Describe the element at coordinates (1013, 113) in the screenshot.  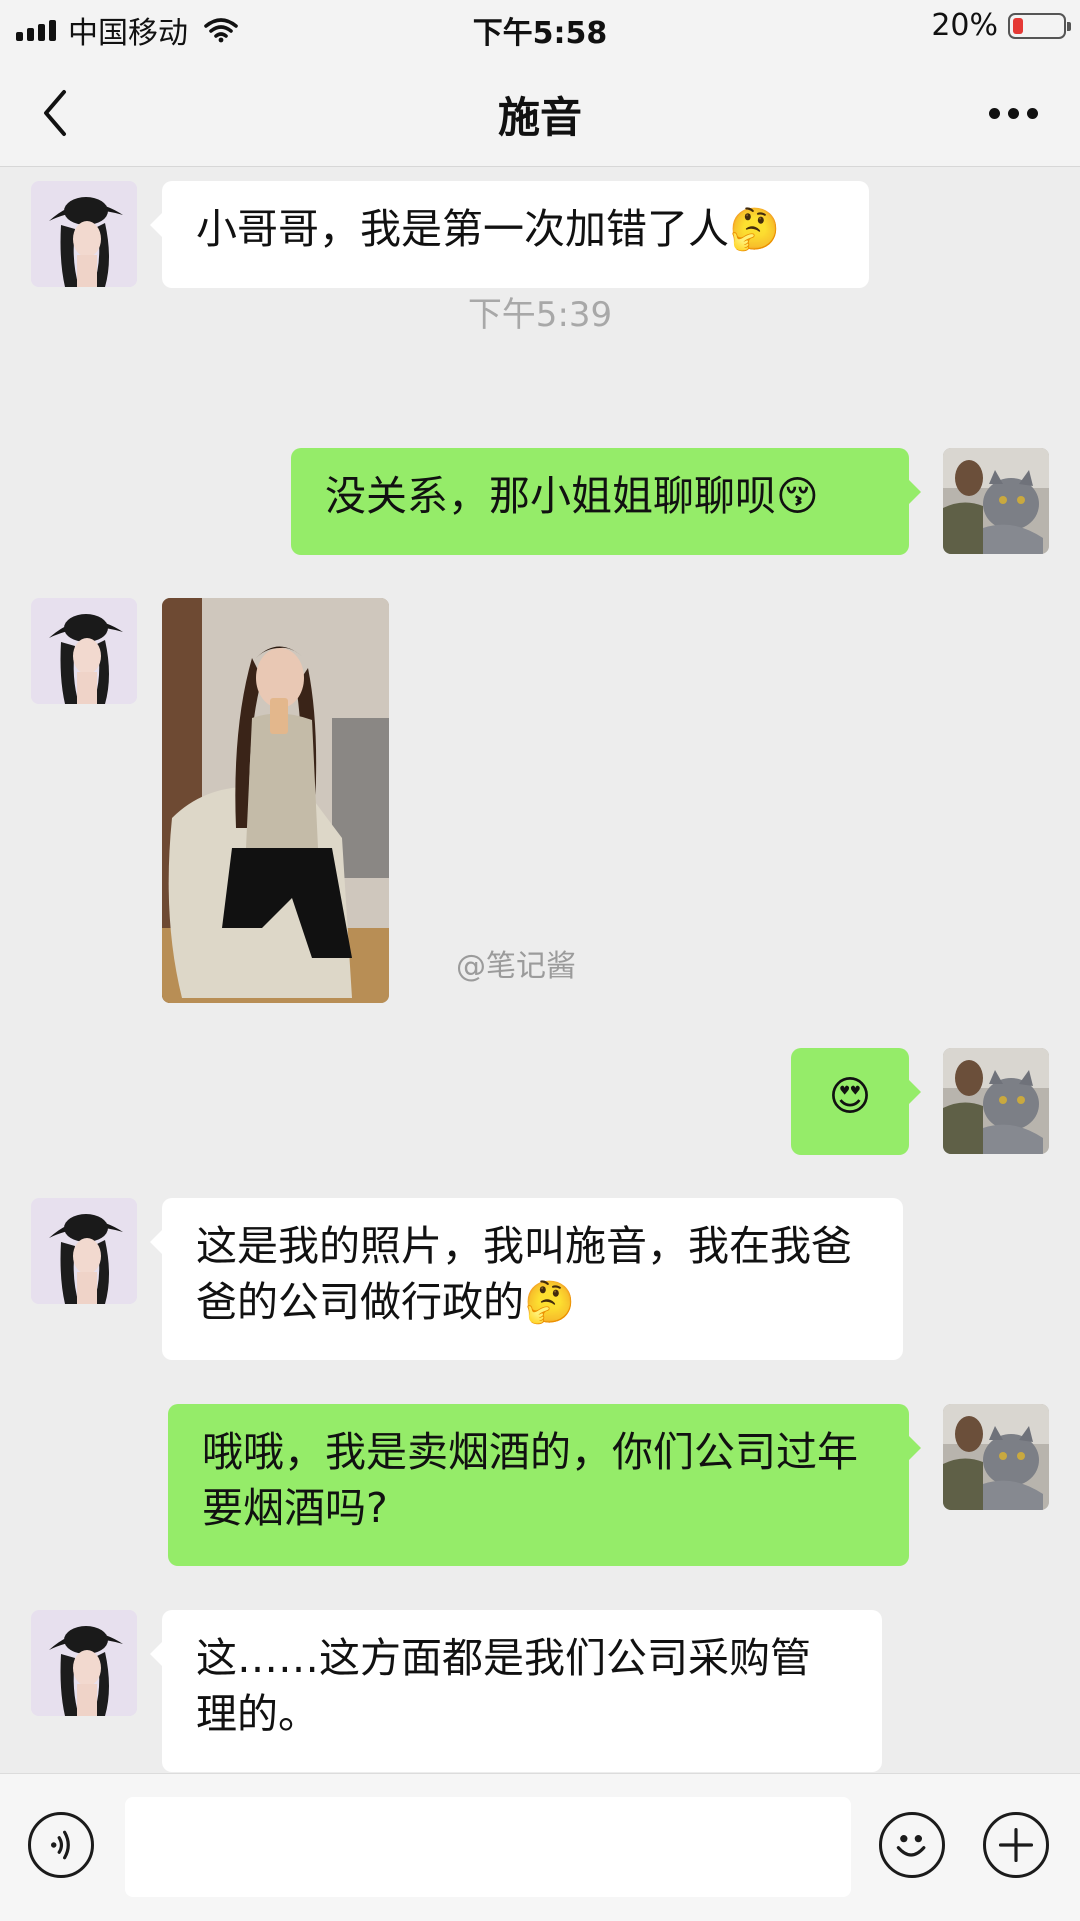
I see `more-options-icon` at that location.